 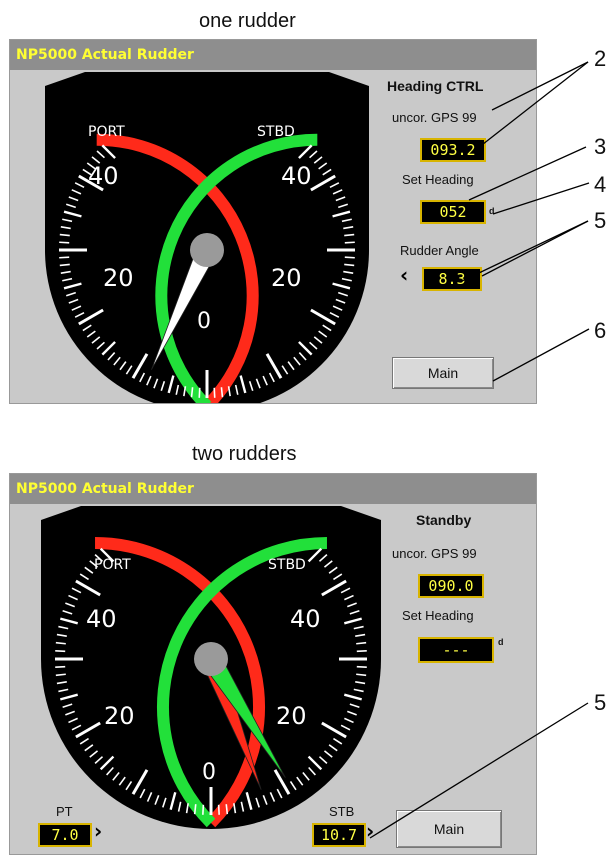 I want to click on callout-6: 6, so click(x=600, y=330).